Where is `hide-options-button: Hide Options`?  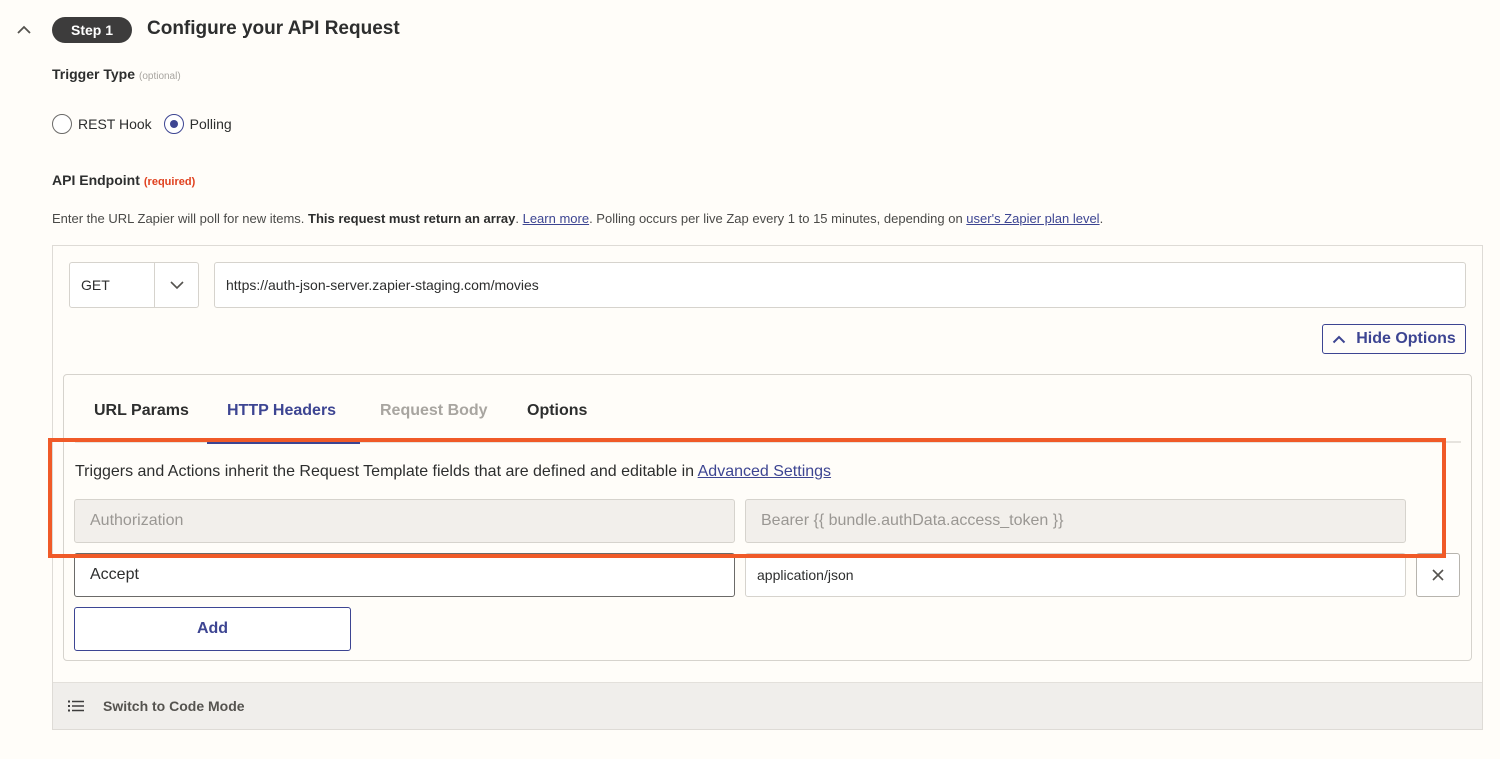
hide-options-button: Hide Options is located at coordinates (1394, 339).